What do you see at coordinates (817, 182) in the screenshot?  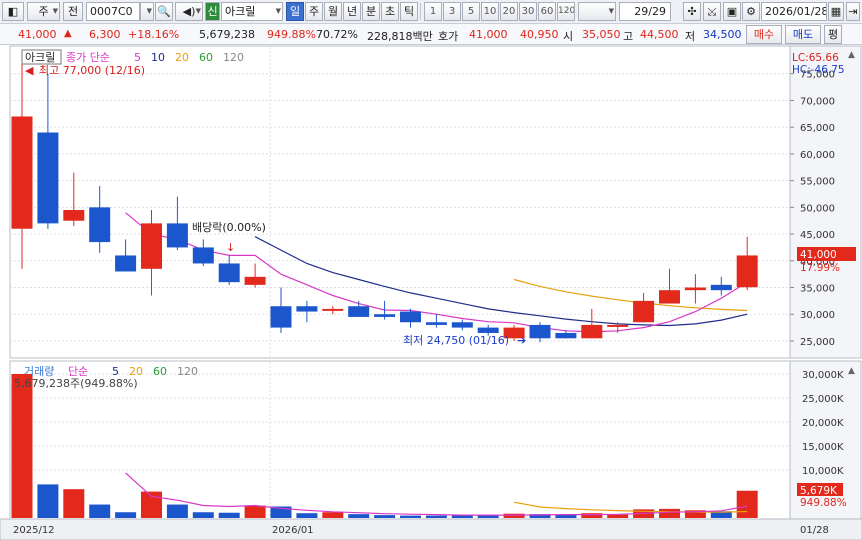 I see `price-tick-label: 55,000` at bounding box center [817, 182].